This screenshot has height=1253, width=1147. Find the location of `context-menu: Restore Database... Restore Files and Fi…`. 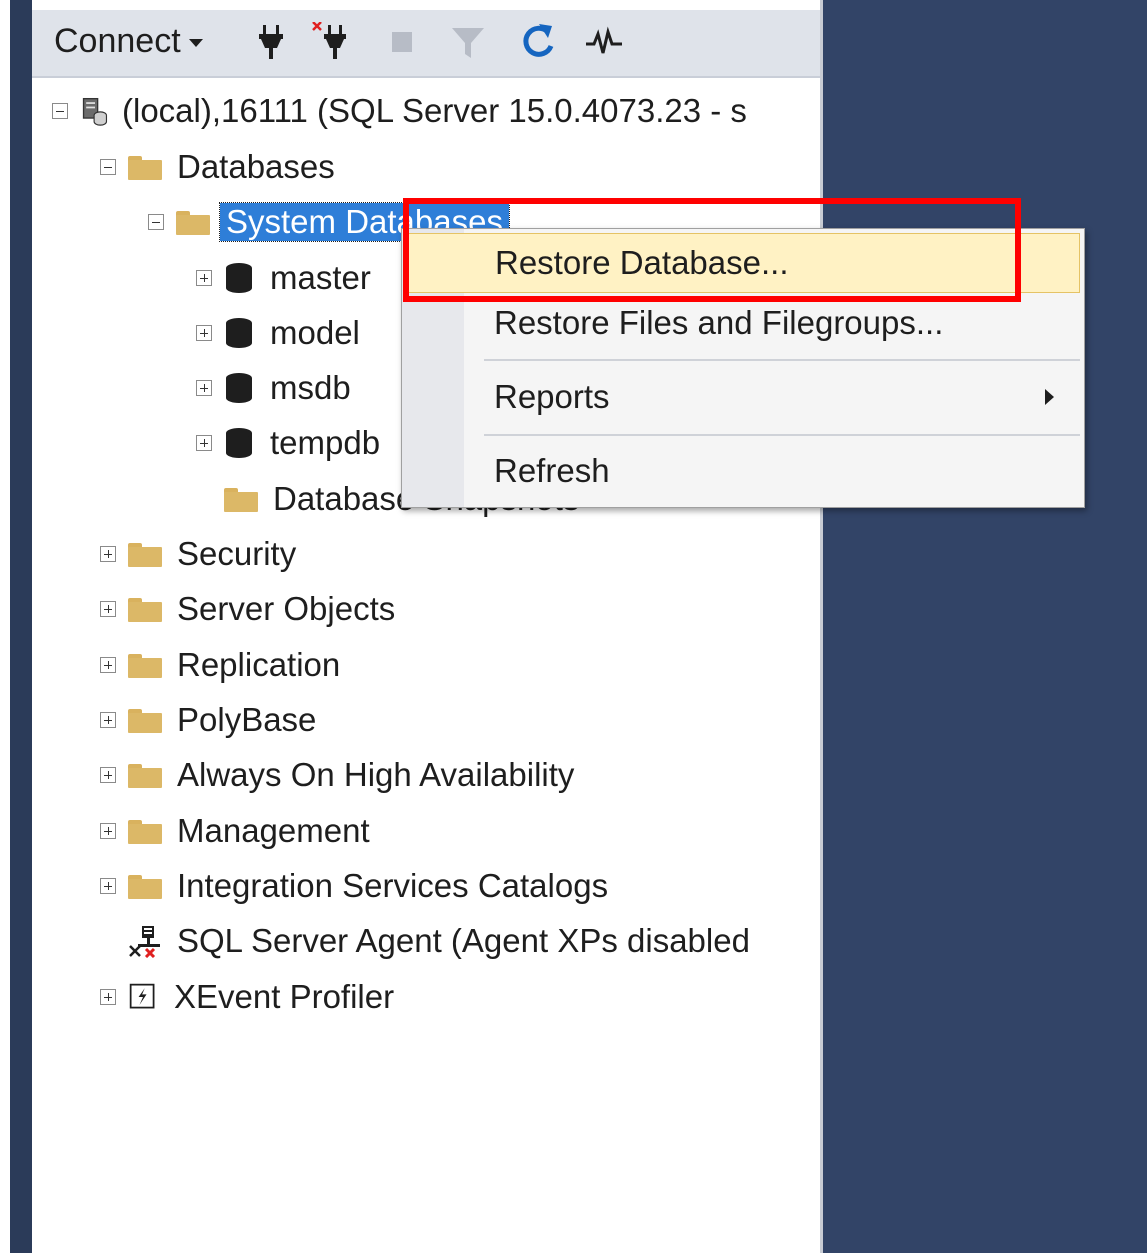

context-menu: Restore Database... Restore Files and Fi… is located at coordinates (743, 368).